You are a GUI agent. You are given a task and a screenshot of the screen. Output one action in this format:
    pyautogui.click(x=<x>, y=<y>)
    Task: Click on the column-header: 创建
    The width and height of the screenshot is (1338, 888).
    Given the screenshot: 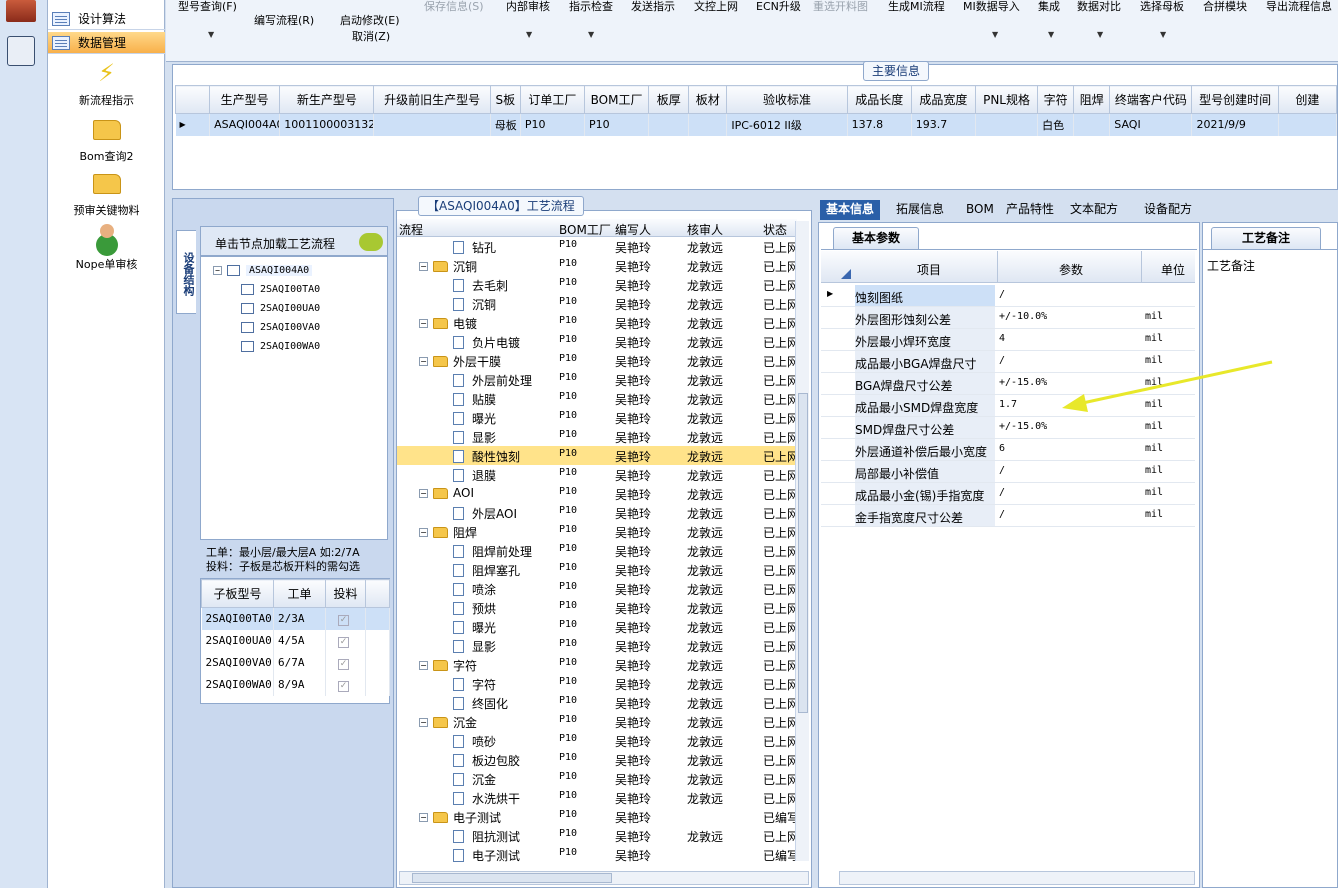 What is the action you would take?
    pyautogui.click(x=1307, y=99)
    